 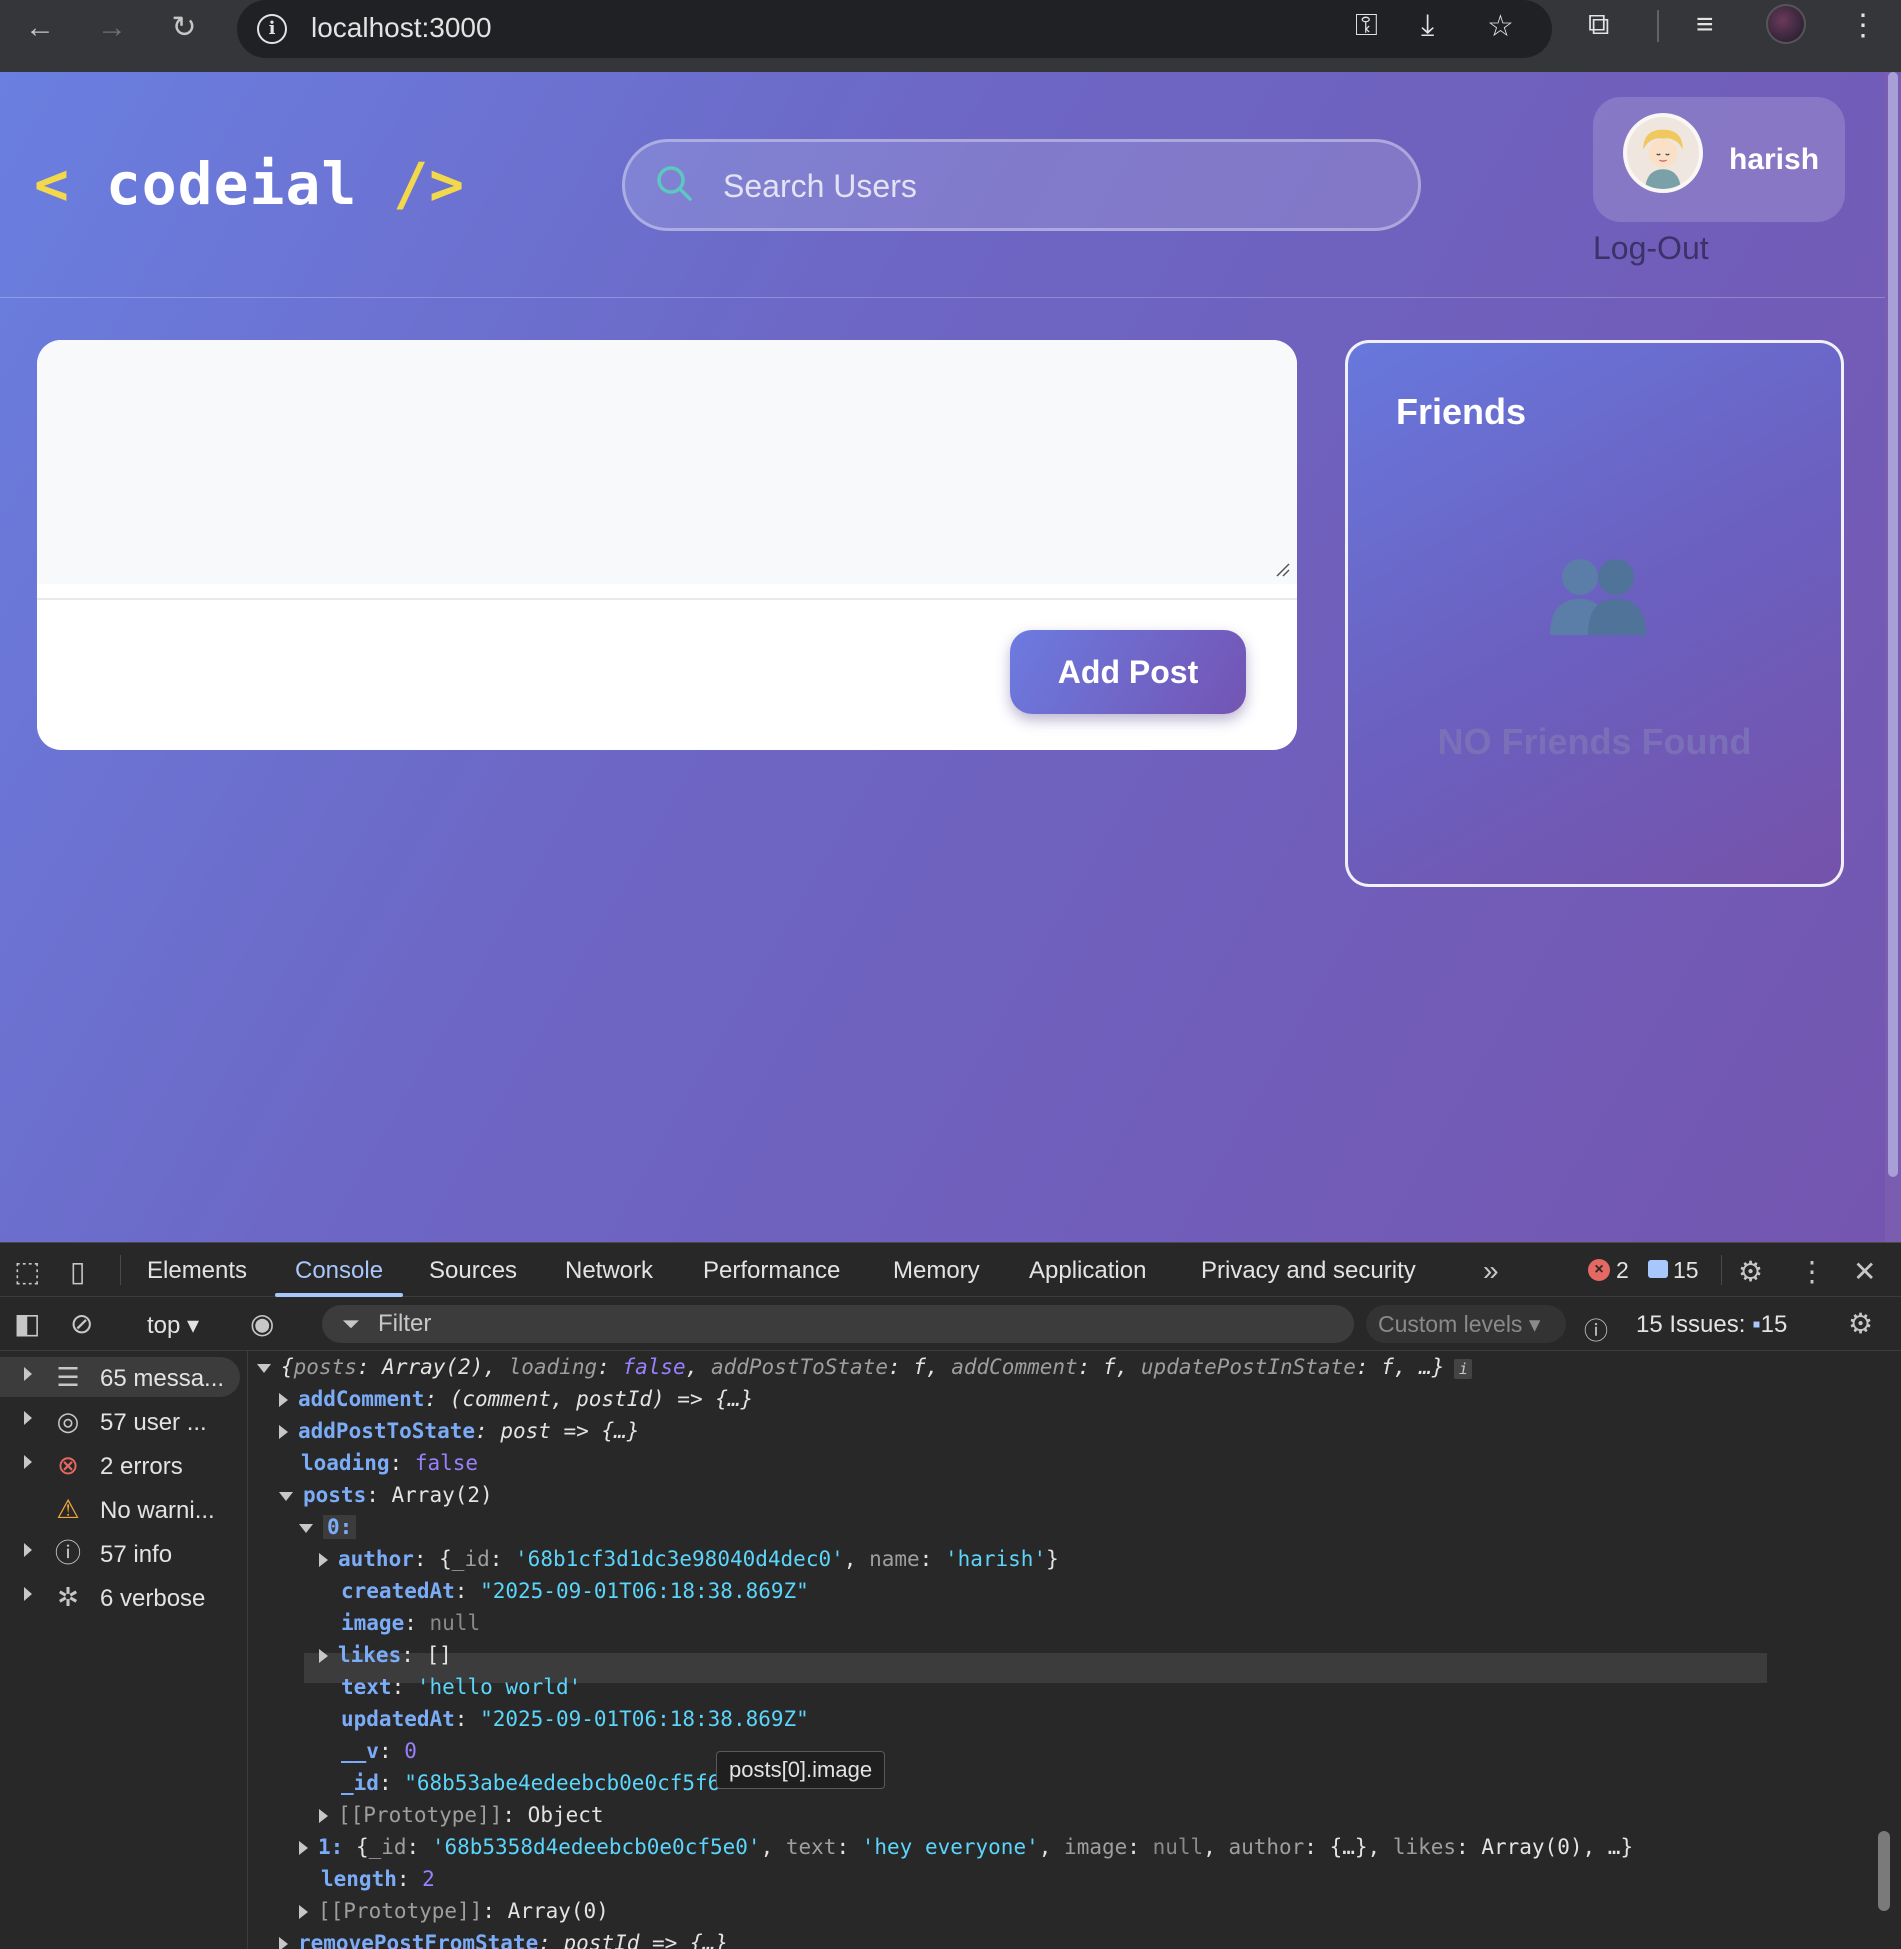 What do you see at coordinates (1427, 26) in the screenshot?
I see `install-app-icon: ⤓` at bounding box center [1427, 26].